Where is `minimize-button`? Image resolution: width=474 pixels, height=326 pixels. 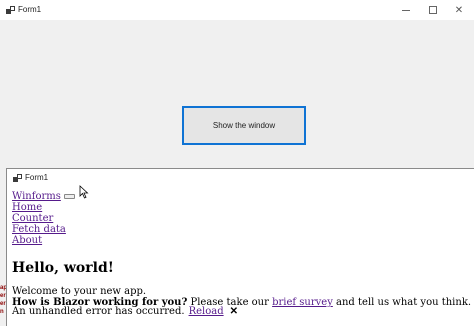
minimize-button is located at coordinates (406, 10).